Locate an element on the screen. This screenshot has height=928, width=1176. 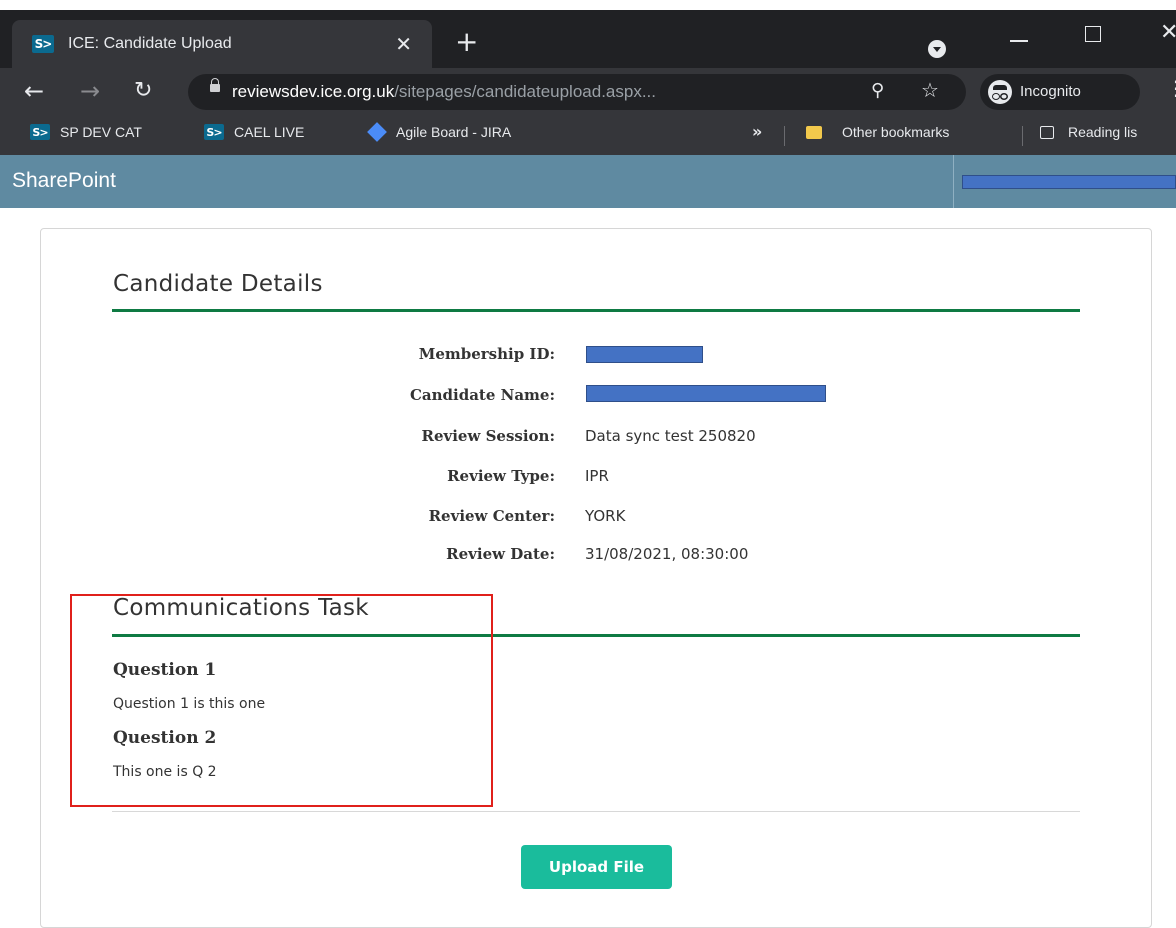
review-type-label: Review Type: is located at coordinates (501, 476).